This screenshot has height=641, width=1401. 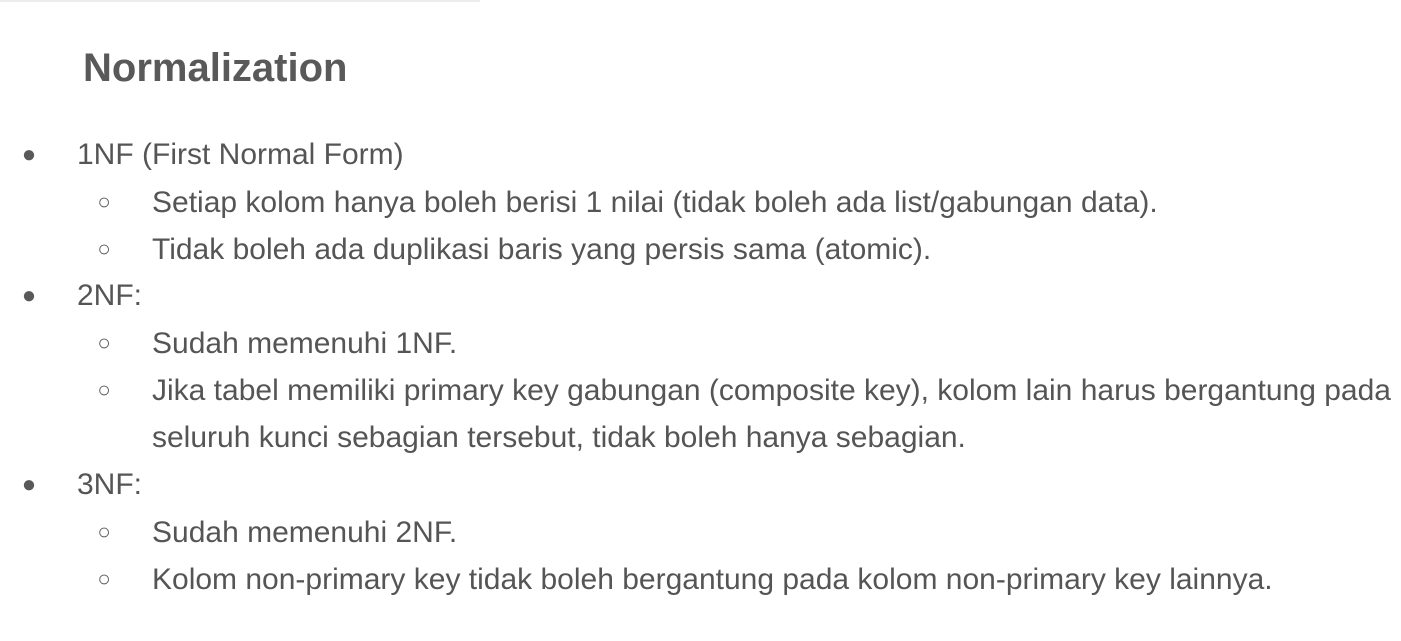 What do you see at coordinates (240, 154) in the screenshot?
I see `section-heading: 1NF (First Normal Form)` at bounding box center [240, 154].